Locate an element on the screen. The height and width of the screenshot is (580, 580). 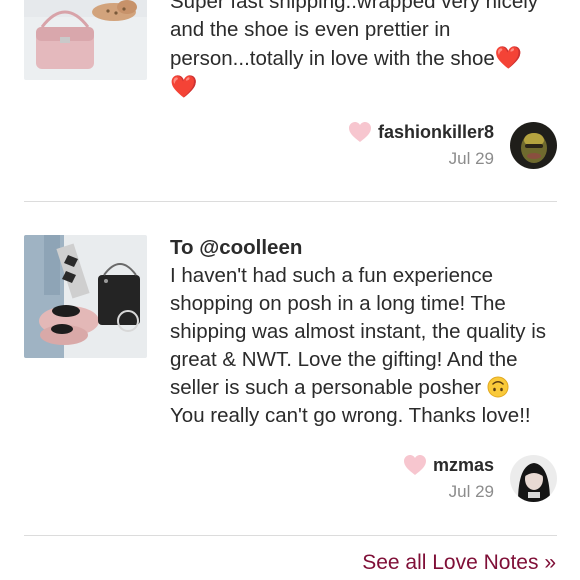
note-author-row: mzmas is located at coordinates (448, 465).